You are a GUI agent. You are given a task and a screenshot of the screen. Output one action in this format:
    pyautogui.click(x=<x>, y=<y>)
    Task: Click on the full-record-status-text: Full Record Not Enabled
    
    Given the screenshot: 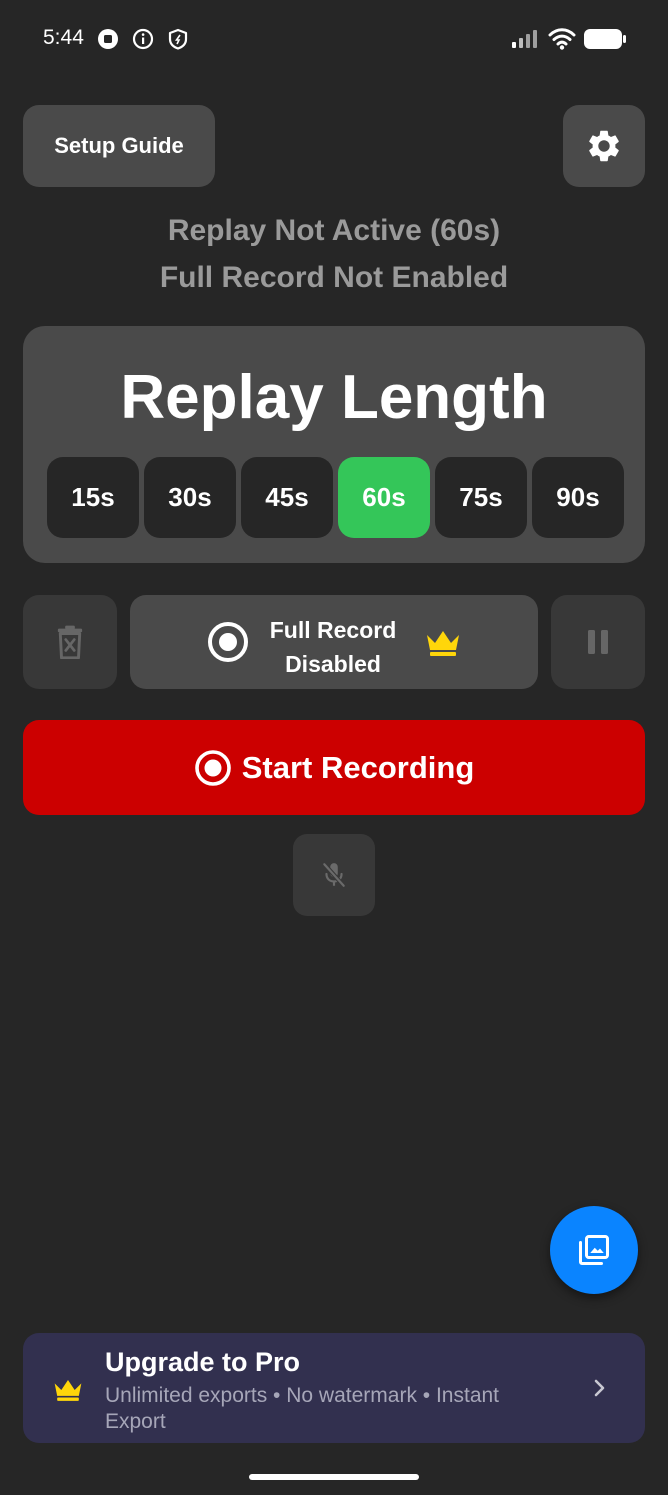 What is the action you would take?
    pyautogui.click(x=334, y=277)
    